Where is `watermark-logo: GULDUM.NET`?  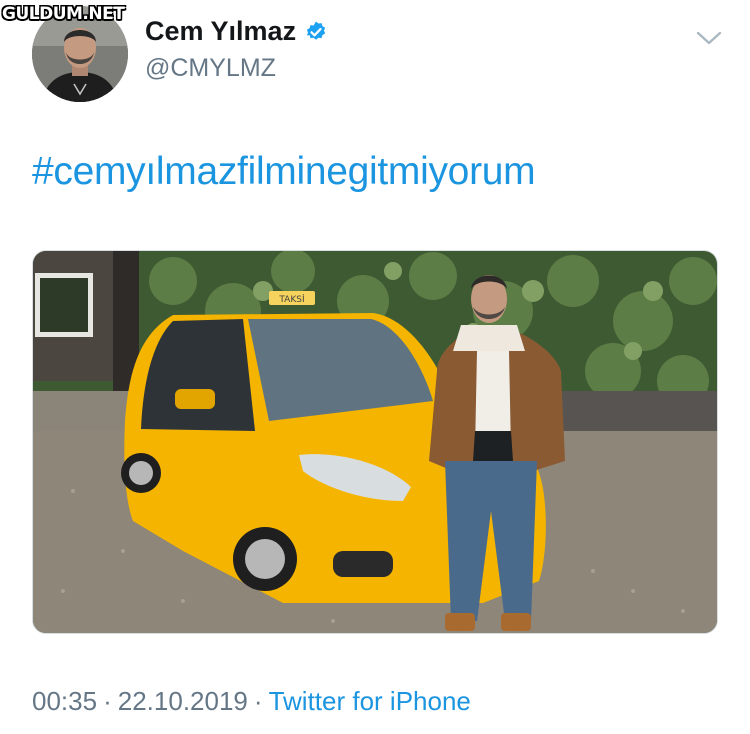 watermark-logo: GULDUM.NET is located at coordinates (63, 14).